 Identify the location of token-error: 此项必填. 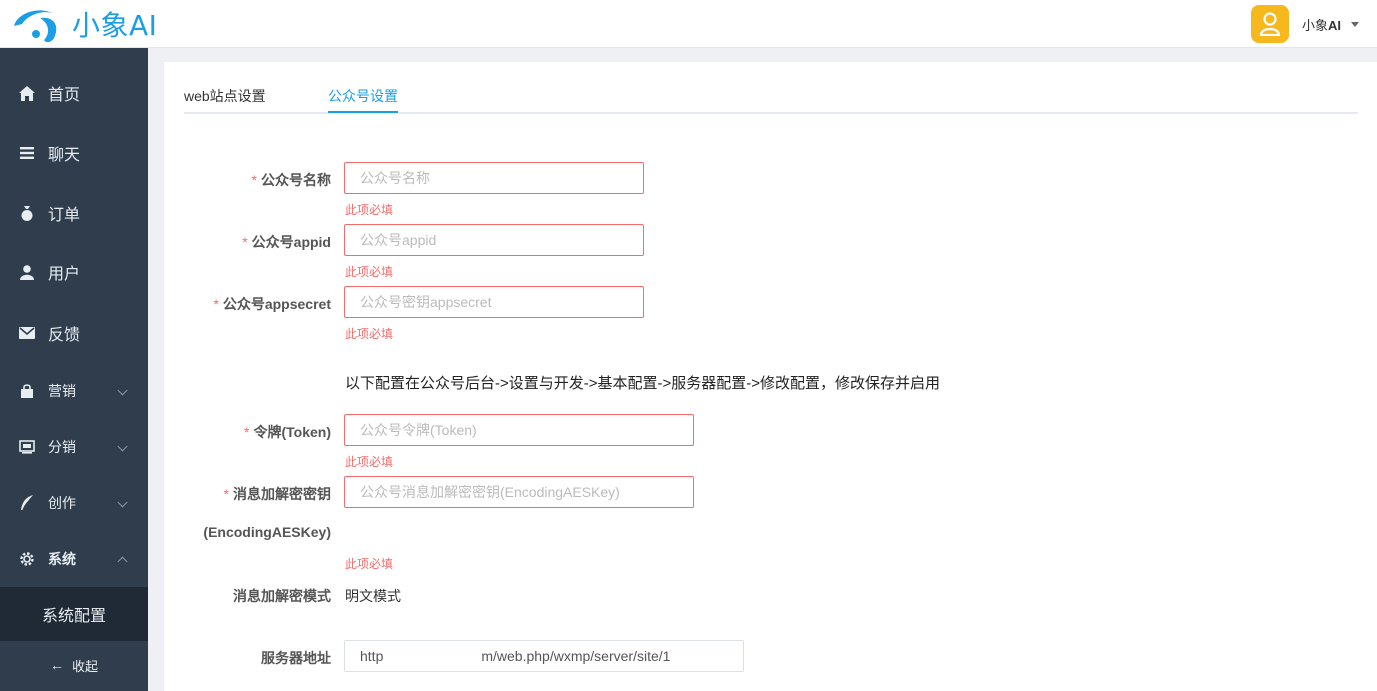
(369, 462).